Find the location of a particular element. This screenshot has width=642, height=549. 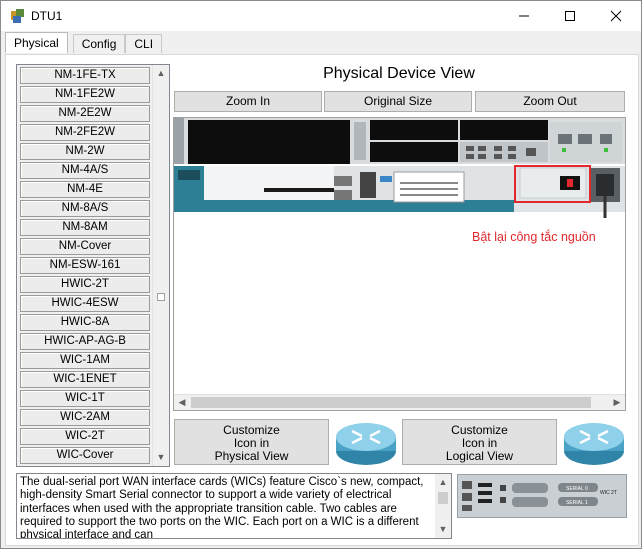

tab-config: Config is located at coordinates (99, 43).